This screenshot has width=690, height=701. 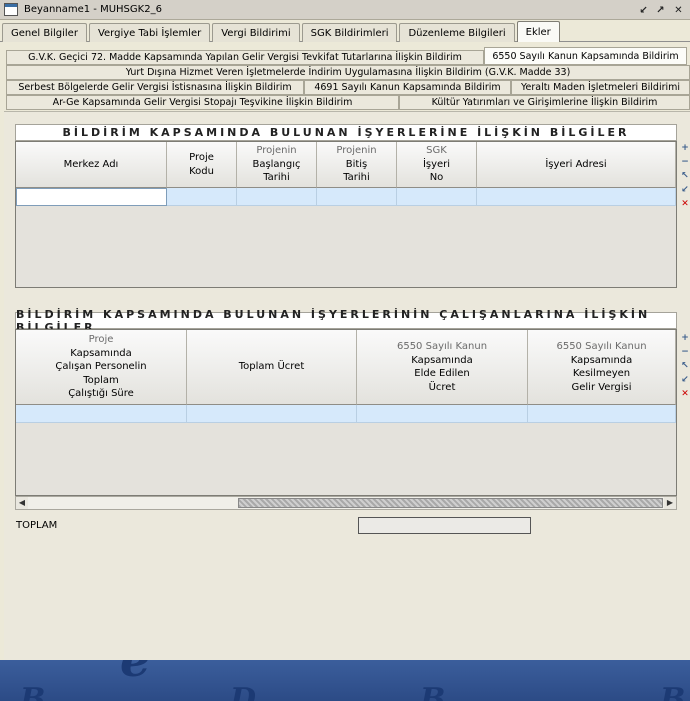 What do you see at coordinates (91, 197) in the screenshot?
I see `merkez-adi-input` at bounding box center [91, 197].